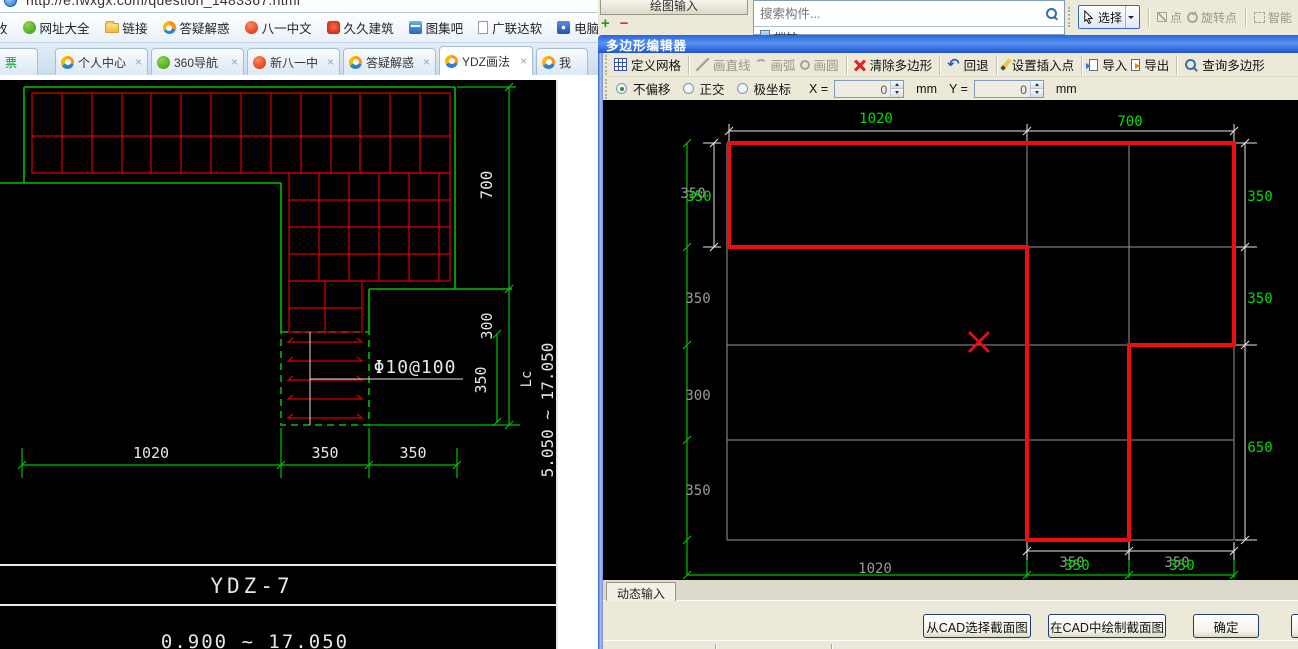  I want to click on bookmarks-bar: 收 网址大全 链接 答疑解惑 八一中文 久久建筑 图集吧 广联达软 电脑最下, so click(299, 28).